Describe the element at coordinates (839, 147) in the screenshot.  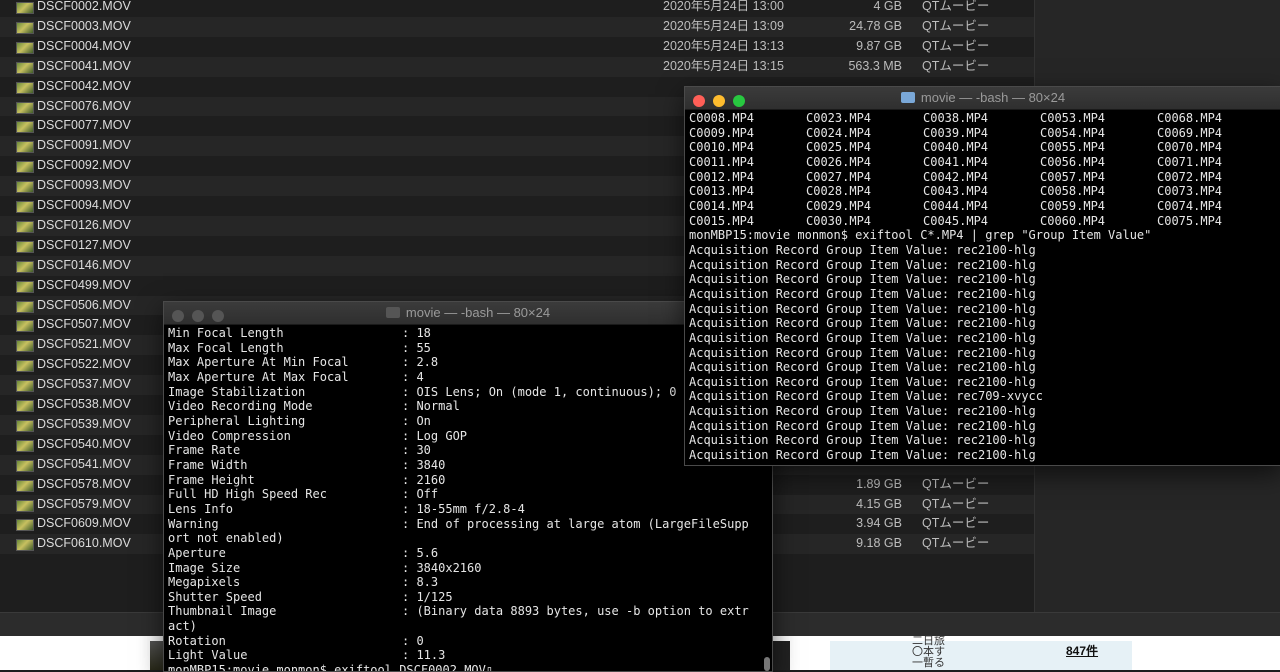
I see `file-entry: C0025.MP4` at that location.